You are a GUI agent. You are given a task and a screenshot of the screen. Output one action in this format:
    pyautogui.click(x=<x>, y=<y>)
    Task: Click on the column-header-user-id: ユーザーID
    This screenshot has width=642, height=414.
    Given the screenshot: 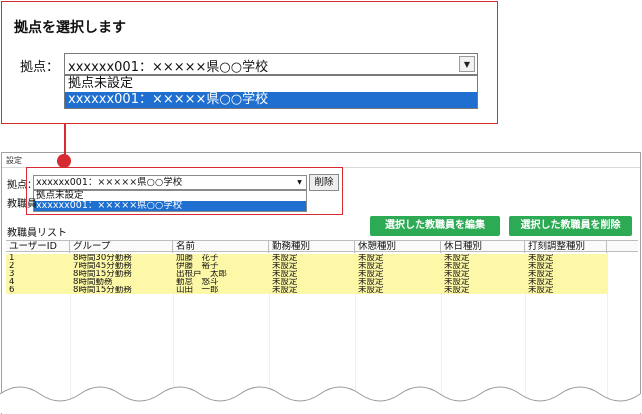 What is the action you would take?
    pyautogui.click(x=38, y=247)
    